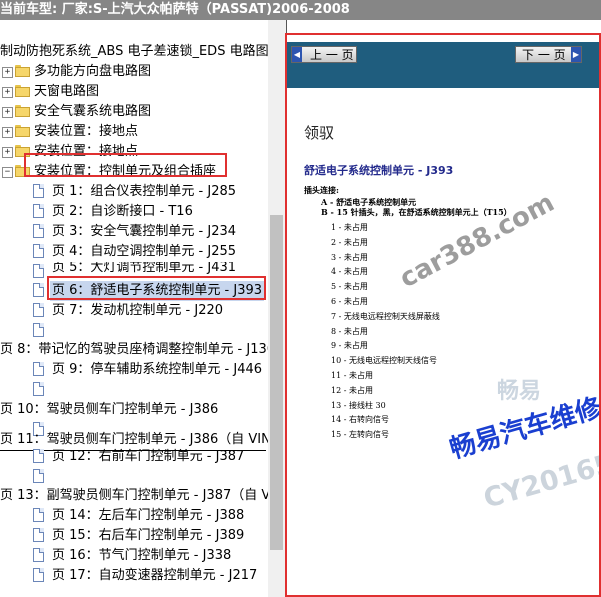  I want to click on tree-page: 页 4：自动空调控制单元 - J255, so click(133, 252).